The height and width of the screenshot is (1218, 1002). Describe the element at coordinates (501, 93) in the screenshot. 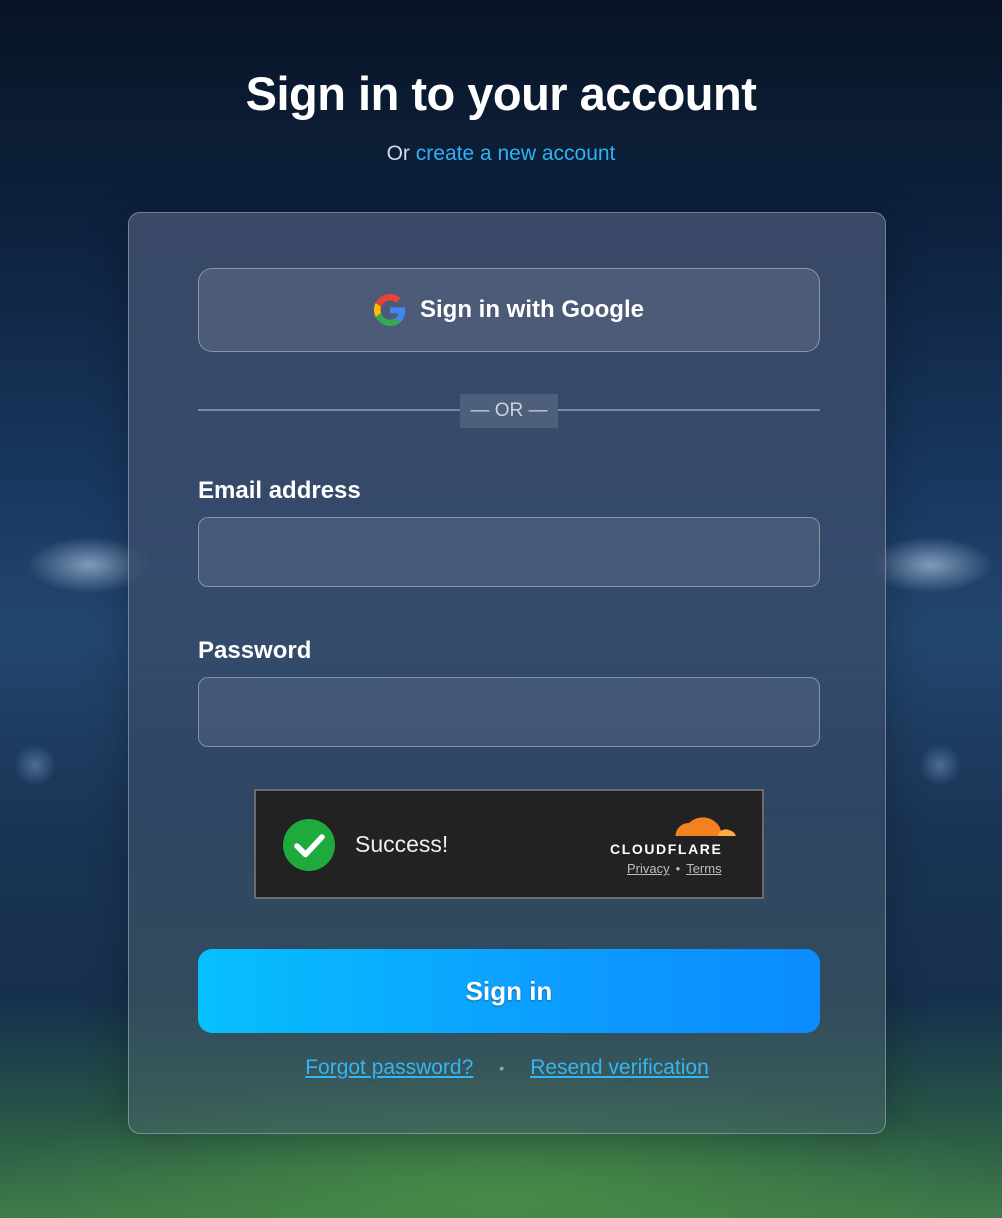

I see `page-title: Sign in to your account` at that location.